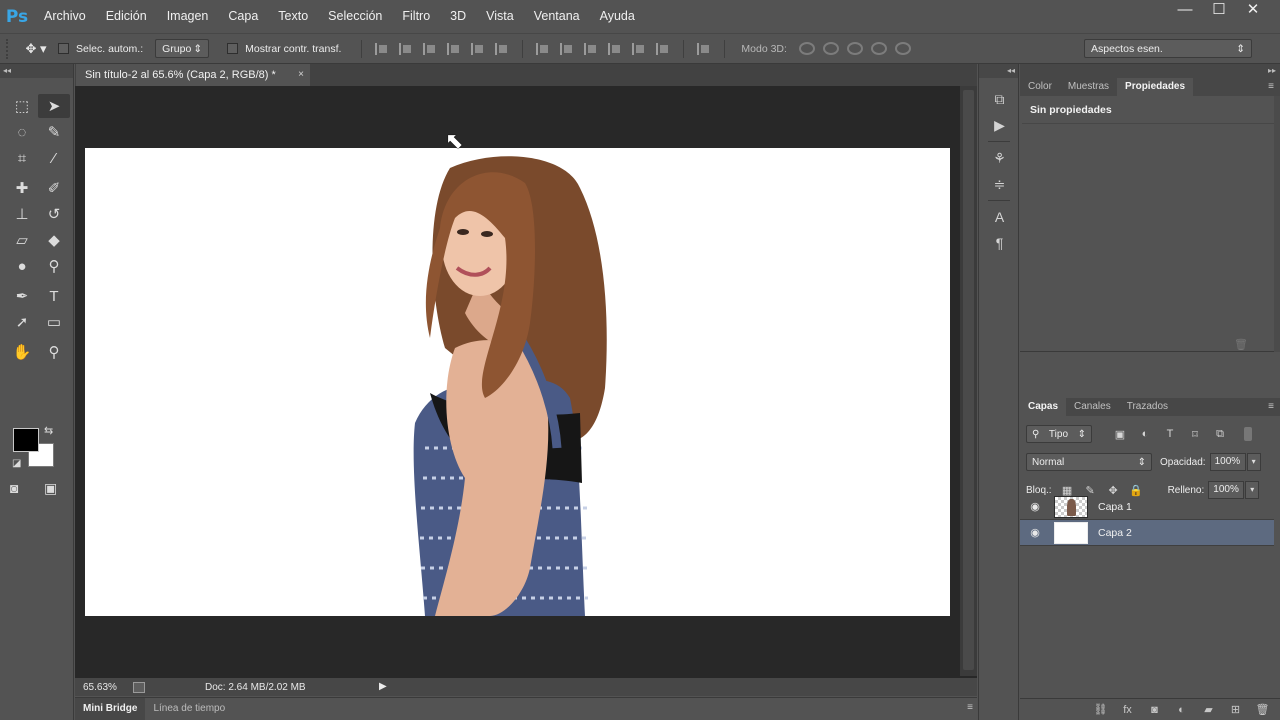  I want to click on healing-brush-tool-icon: ✚, so click(22, 188).